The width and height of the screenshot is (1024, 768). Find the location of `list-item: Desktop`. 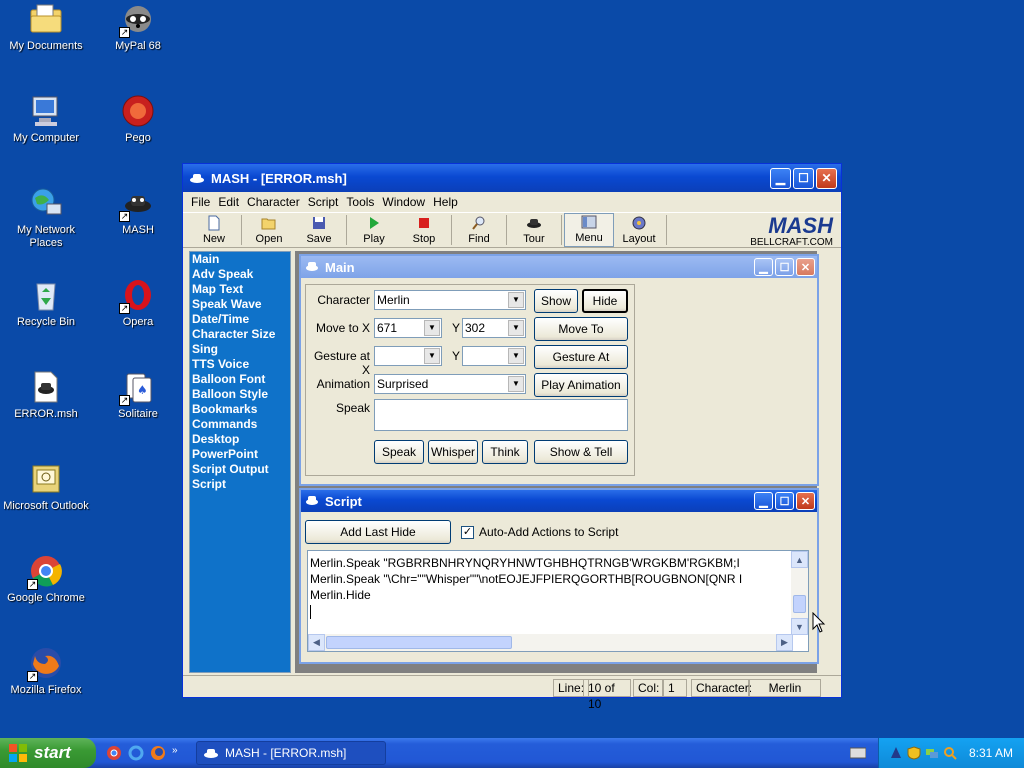

list-item: Desktop is located at coordinates (240, 439).